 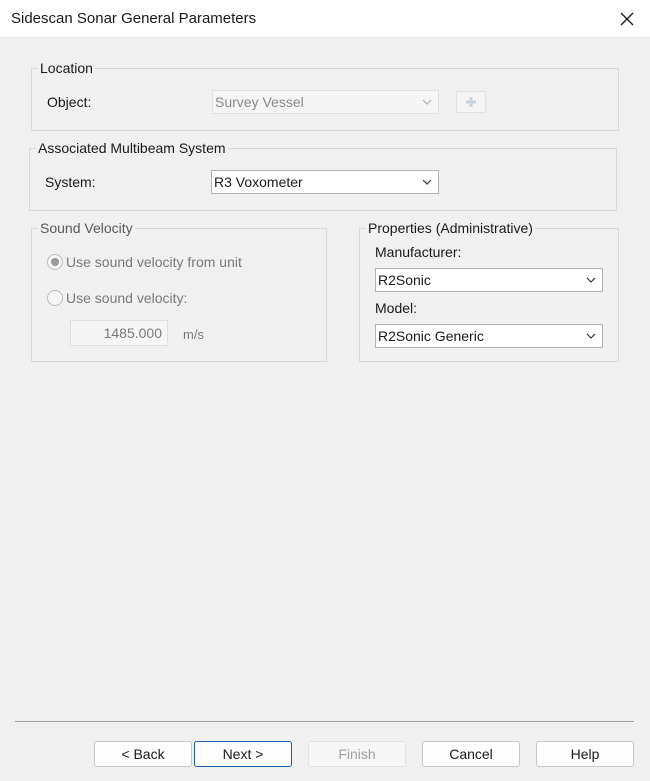 I want to click on manufacturer-select-value: R2Sonic, so click(x=404, y=280).